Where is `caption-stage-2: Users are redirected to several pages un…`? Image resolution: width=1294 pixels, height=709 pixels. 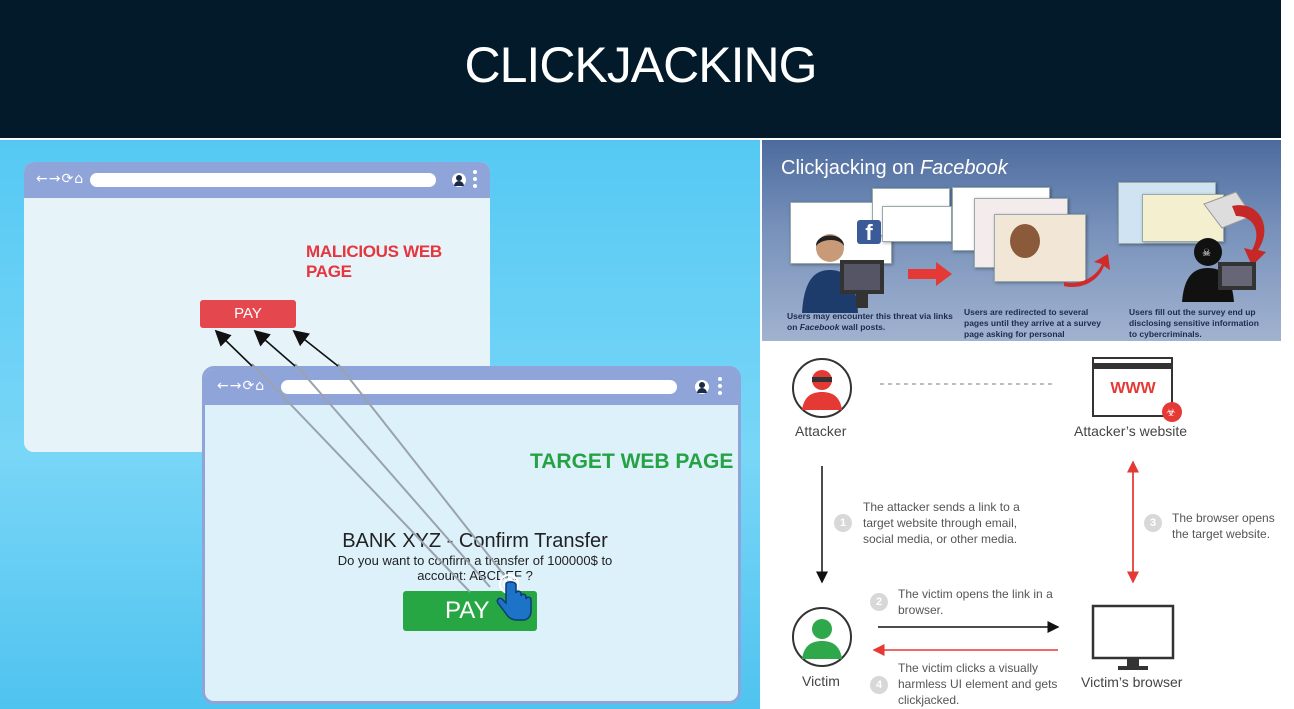
caption-stage-2: Users are redirected to several pages un… is located at coordinates (1033, 324).